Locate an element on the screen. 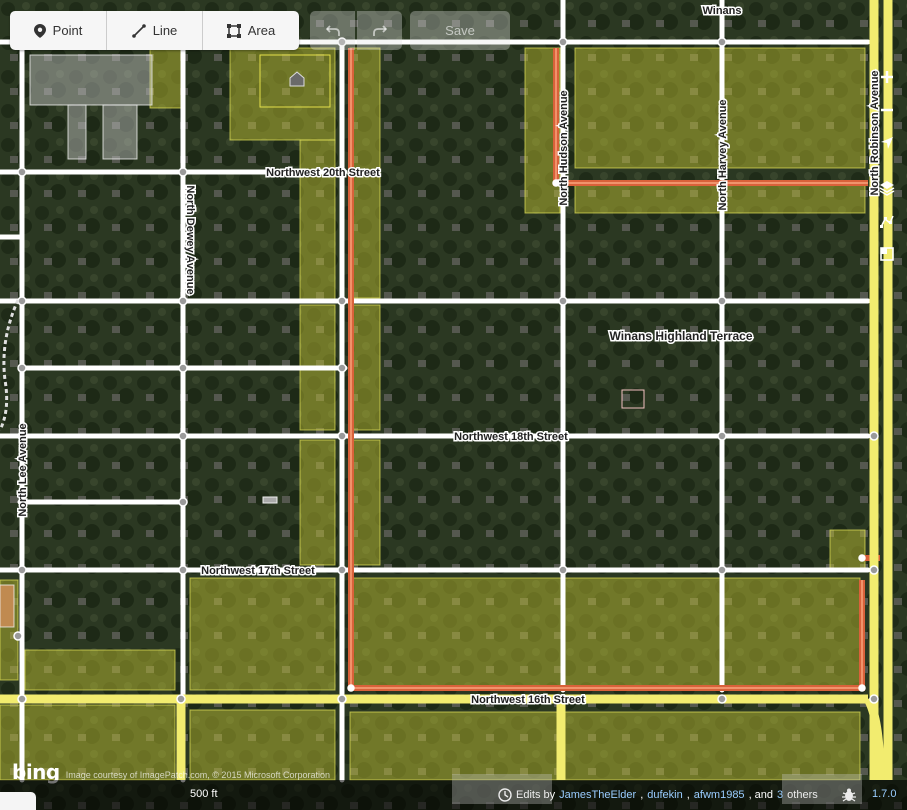 The width and height of the screenshot is (907, 810). map-controls is located at coordinates (887, 165).